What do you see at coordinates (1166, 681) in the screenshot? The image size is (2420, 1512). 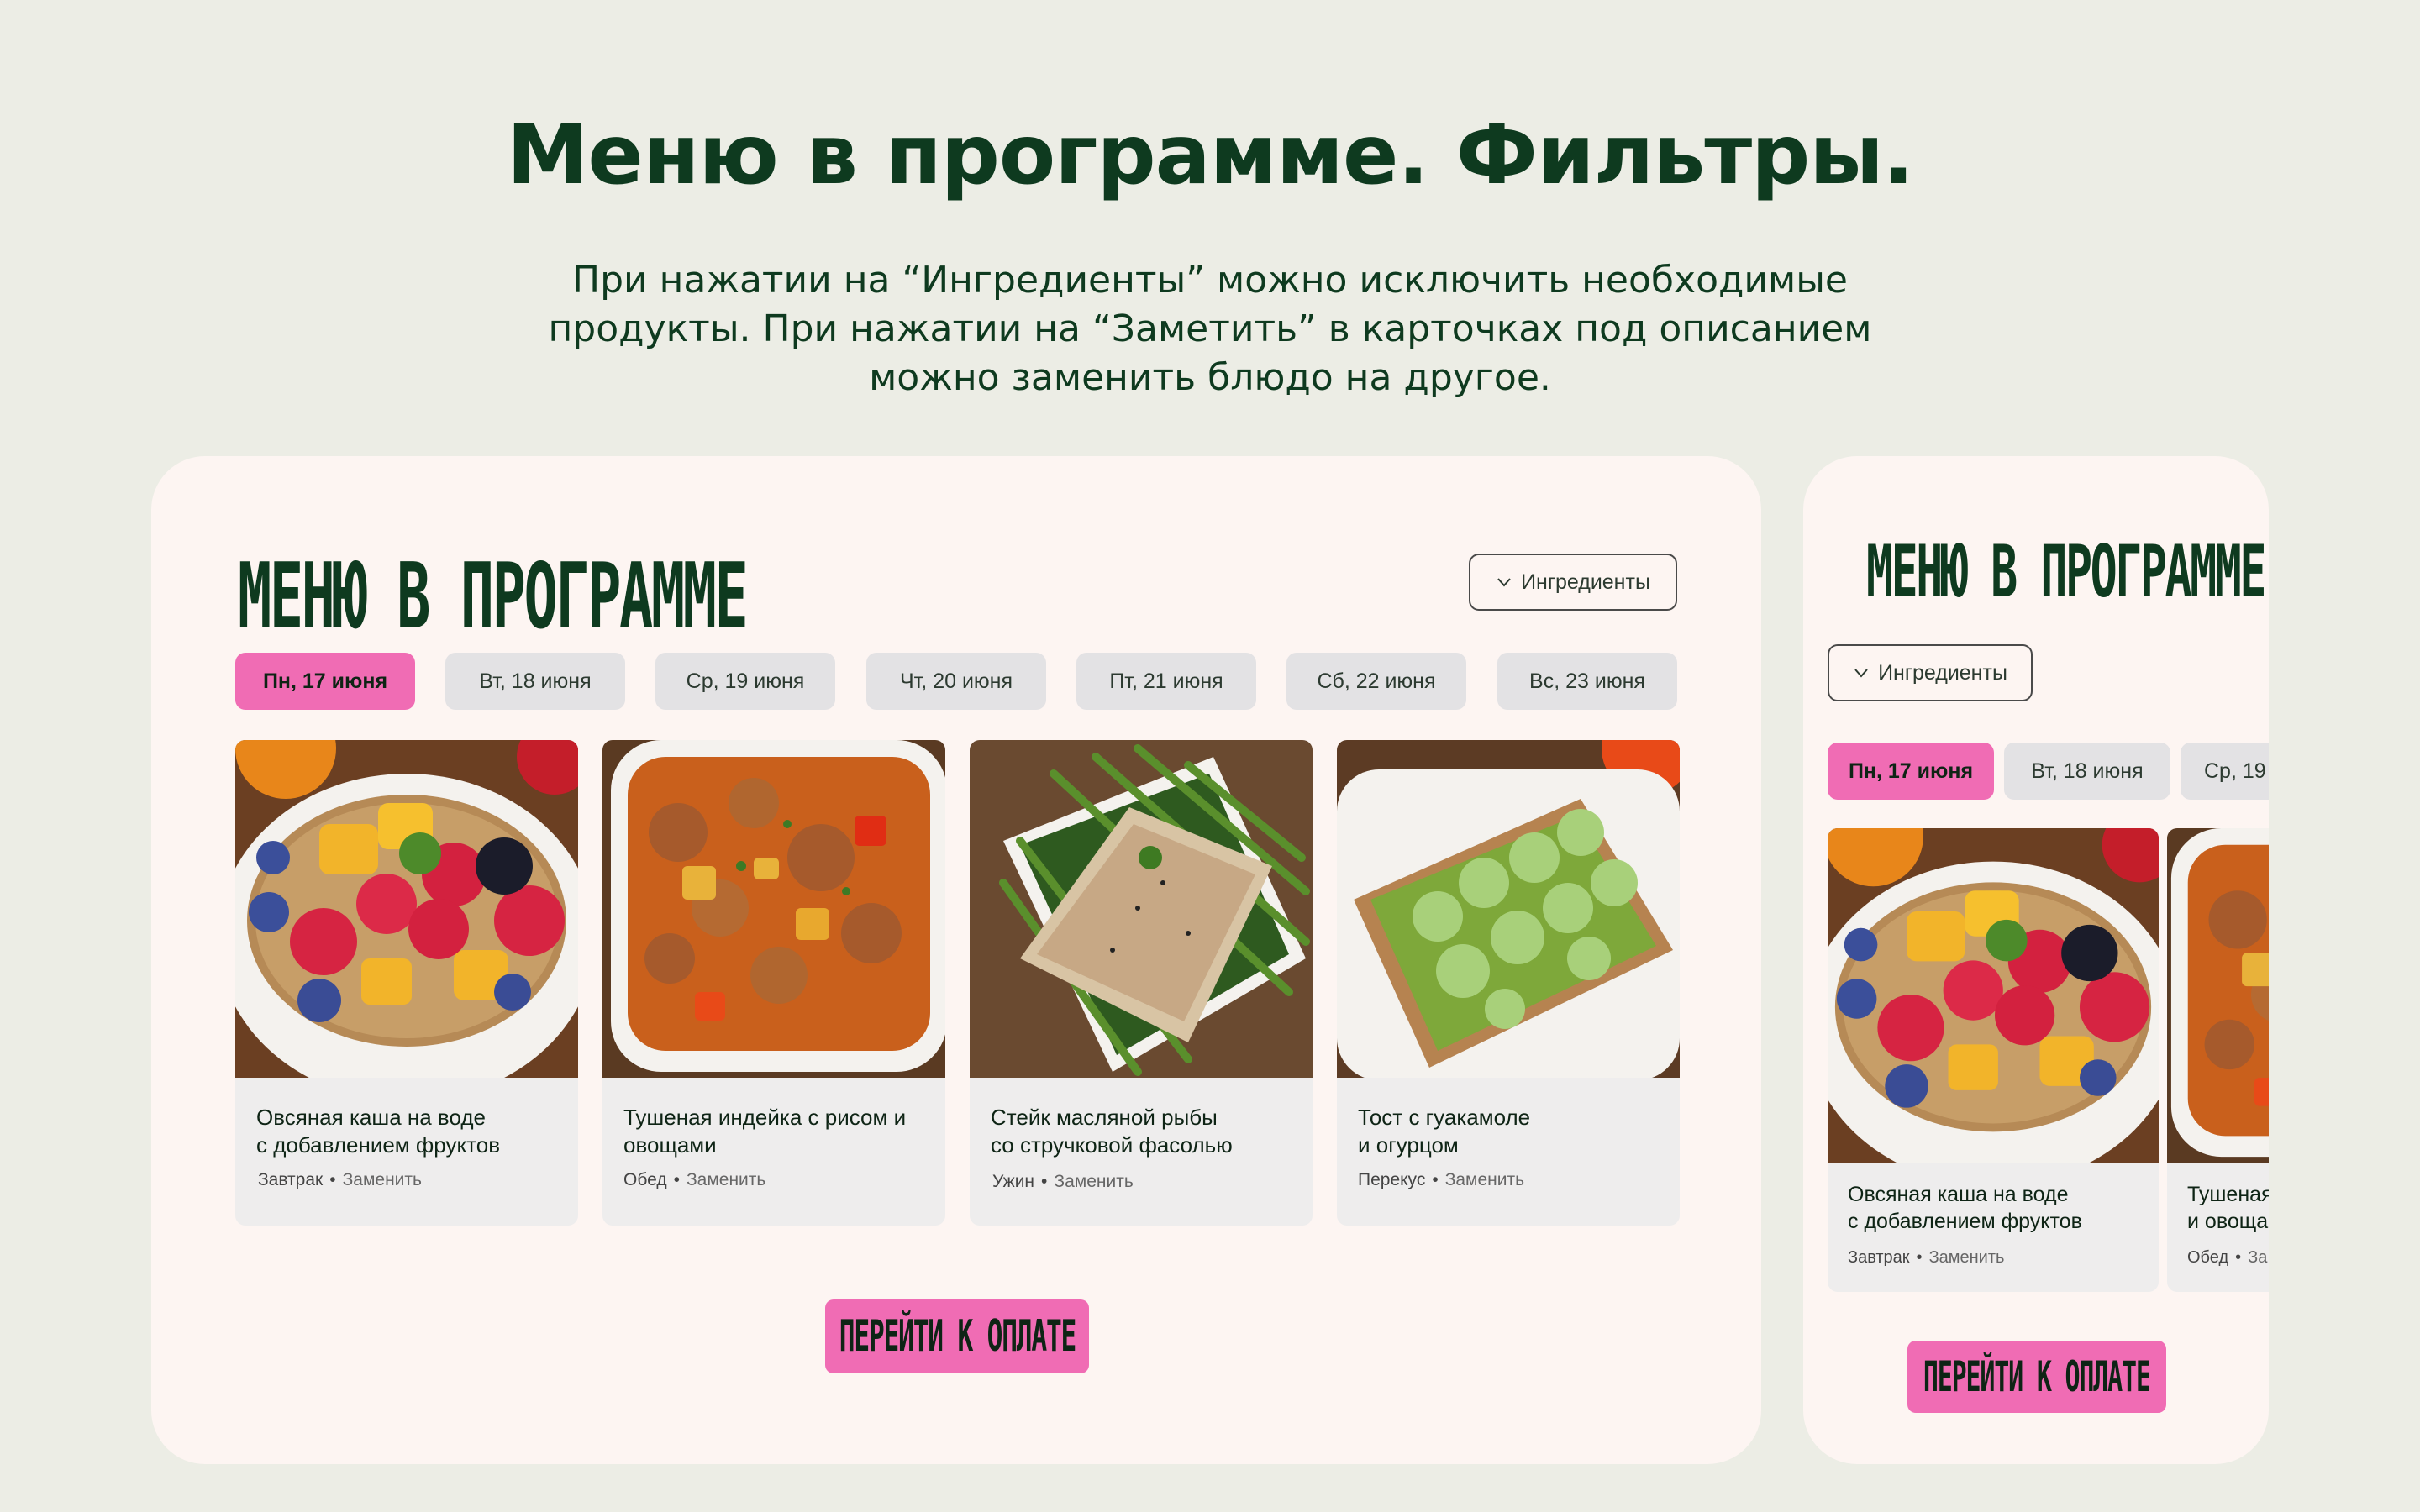 I see `tab-day-fri: Пт, 21 июня` at bounding box center [1166, 681].